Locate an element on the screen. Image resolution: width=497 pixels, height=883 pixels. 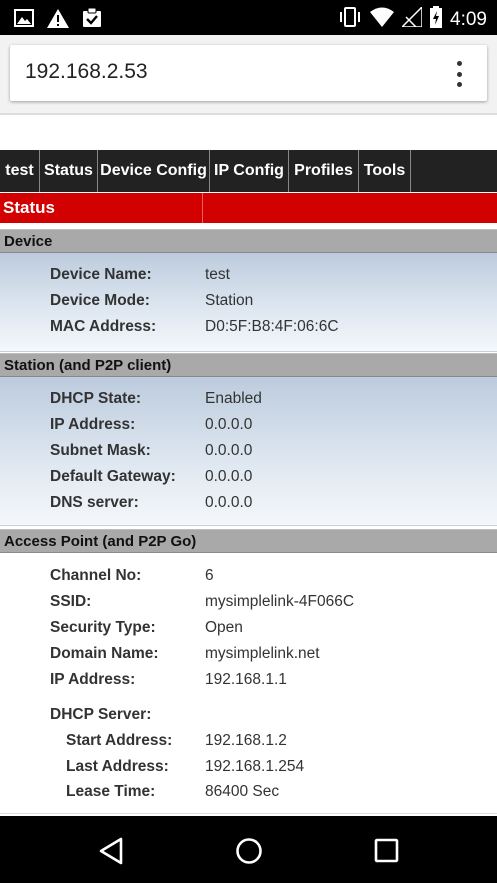
field-label: SSID: is located at coordinates (71, 601).